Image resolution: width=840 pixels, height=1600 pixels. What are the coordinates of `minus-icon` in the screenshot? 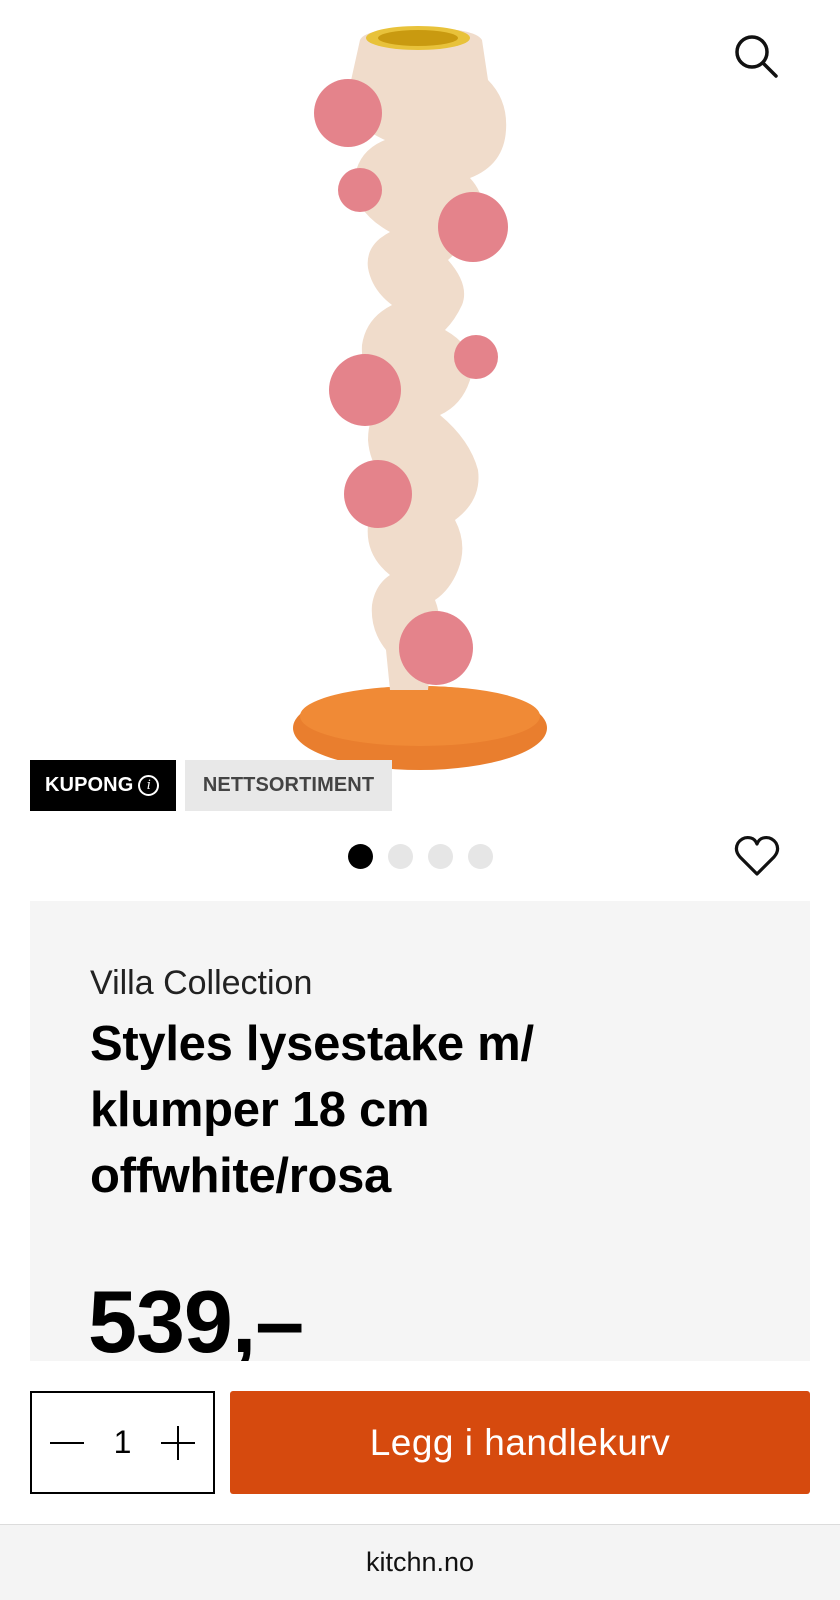 It's located at (67, 1442).